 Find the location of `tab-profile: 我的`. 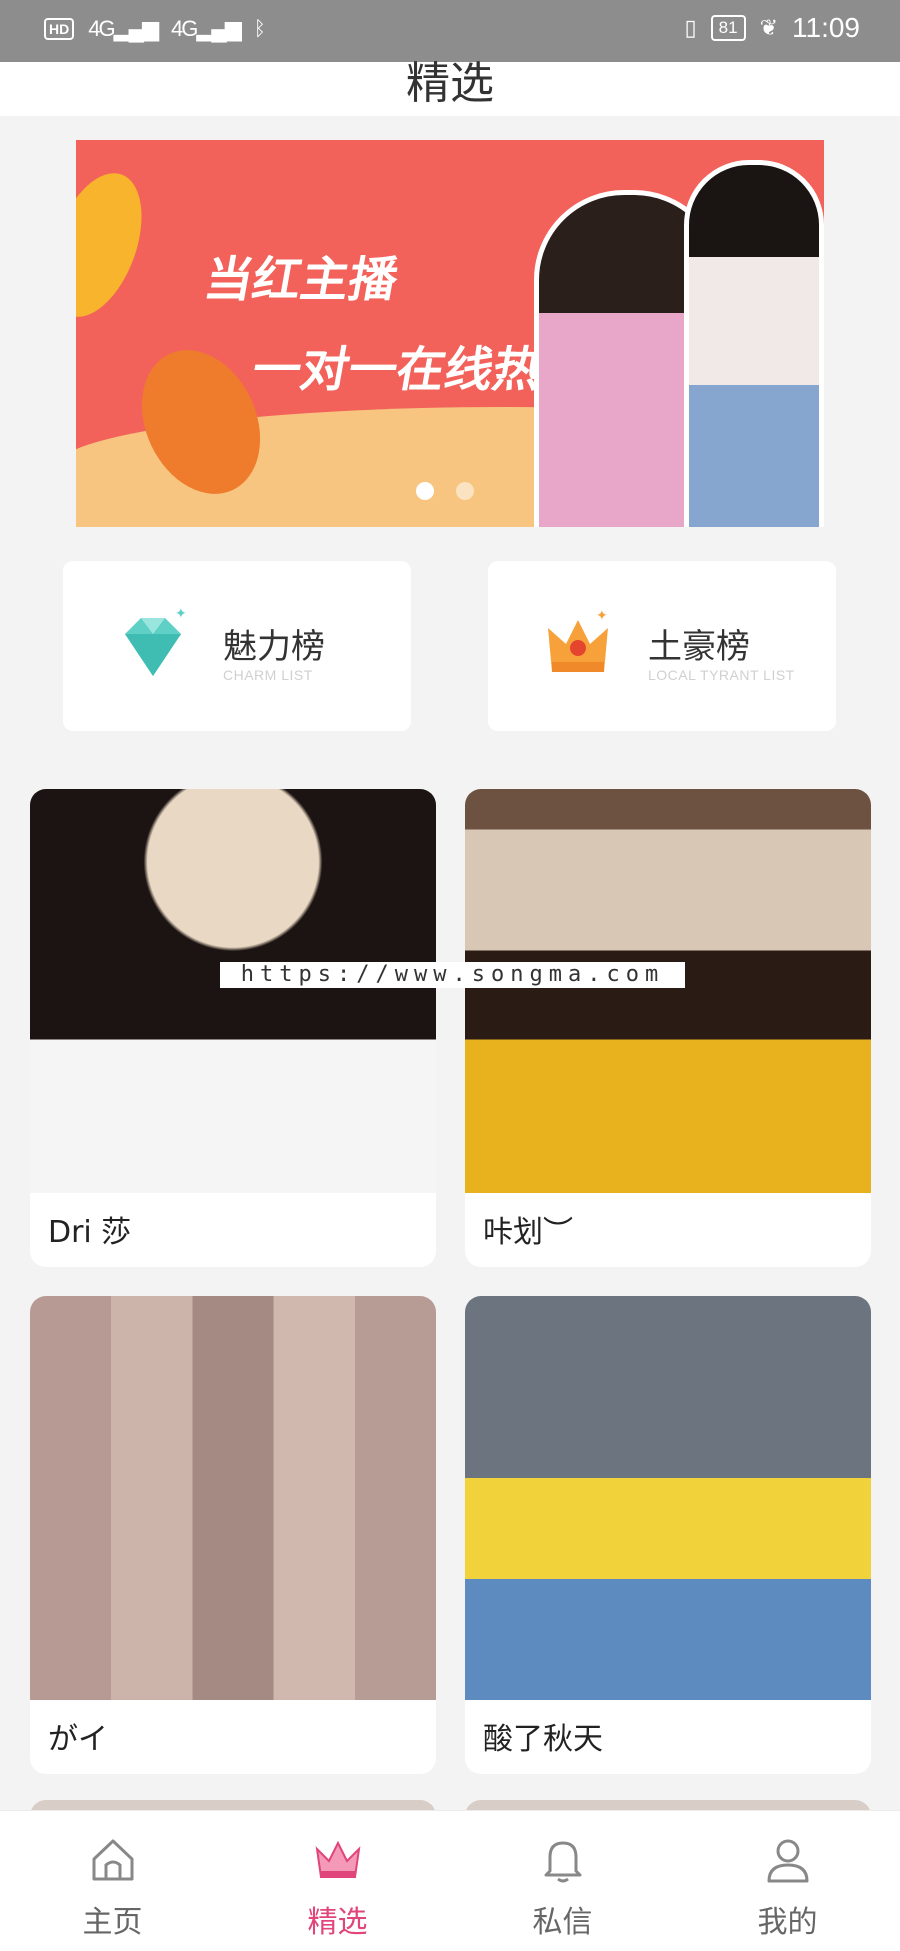

tab-profile: 我的 is located at coordinates (787, 1881).